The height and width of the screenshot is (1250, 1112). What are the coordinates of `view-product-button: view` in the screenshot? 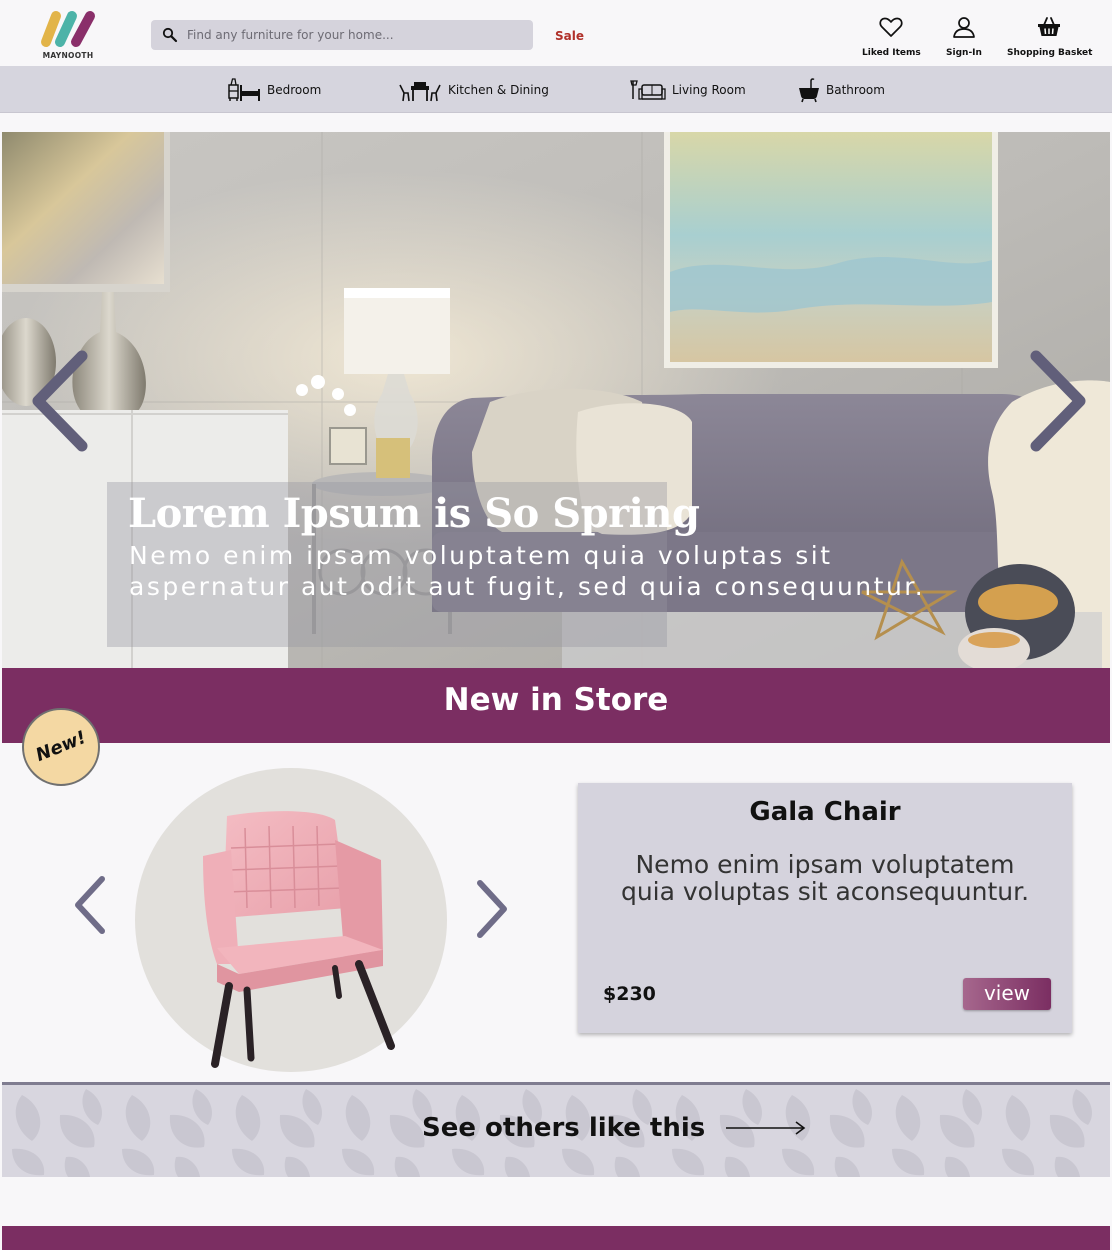 It's located at (1007, 994).